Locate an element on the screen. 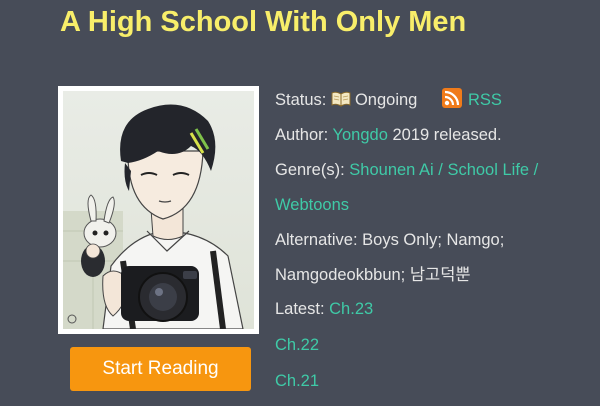 This screenshot has width=600, height=406. status-value: Ongoing is located at coordinates (386, 100).